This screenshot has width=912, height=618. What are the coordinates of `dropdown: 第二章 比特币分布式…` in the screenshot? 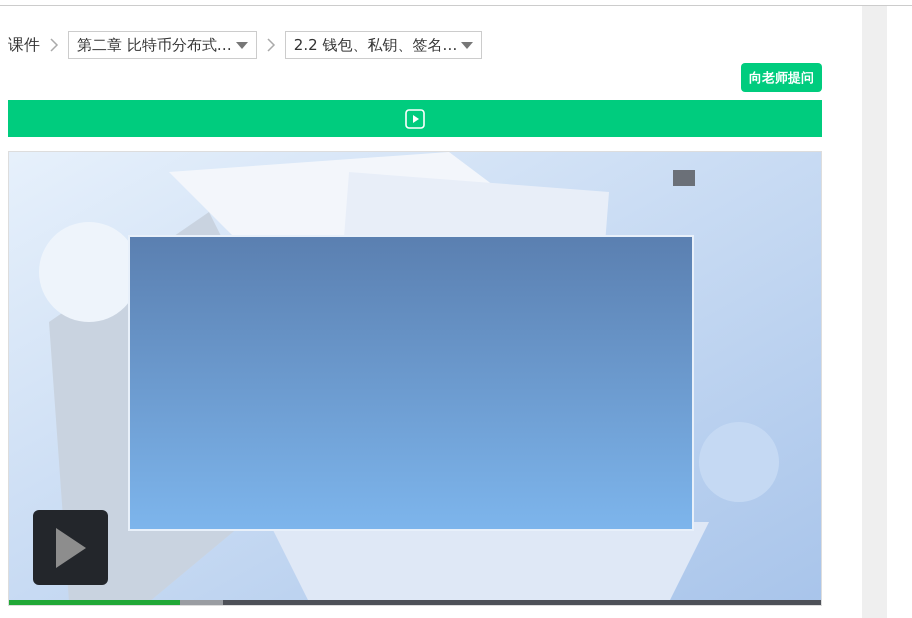 It's located at (162, 45).